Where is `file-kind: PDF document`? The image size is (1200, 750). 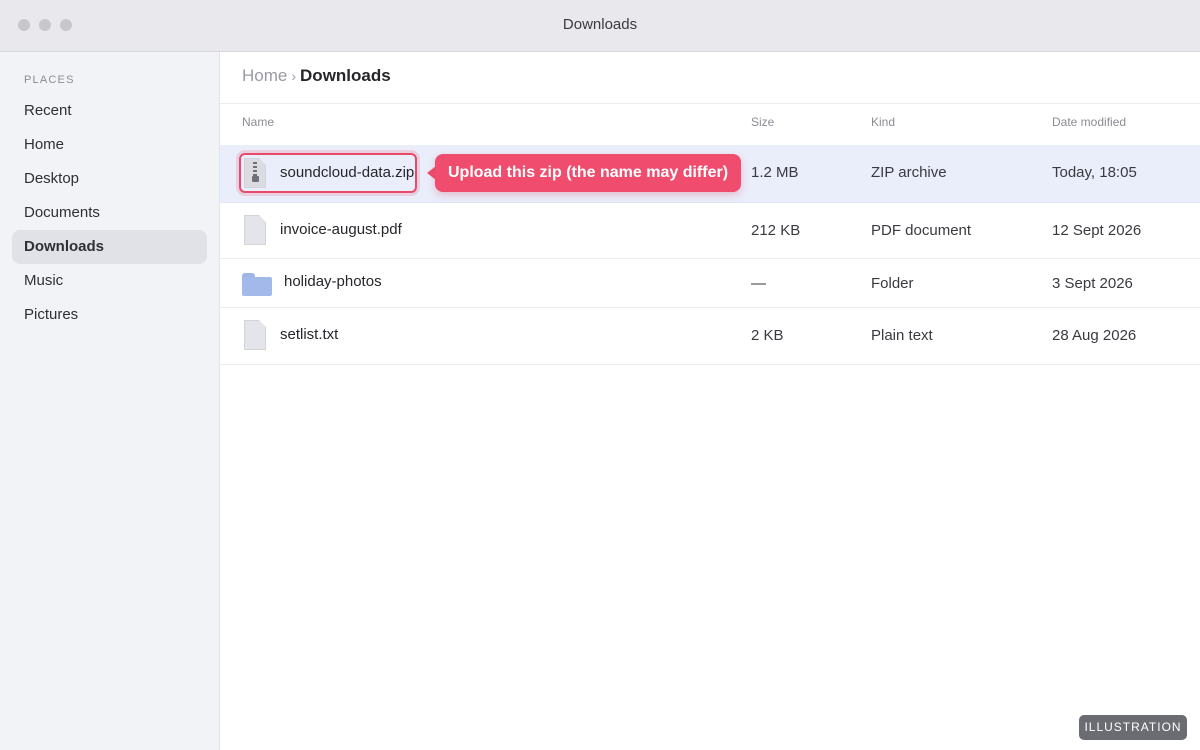 file-kind: PDF document is located at coordinates (921, 230).